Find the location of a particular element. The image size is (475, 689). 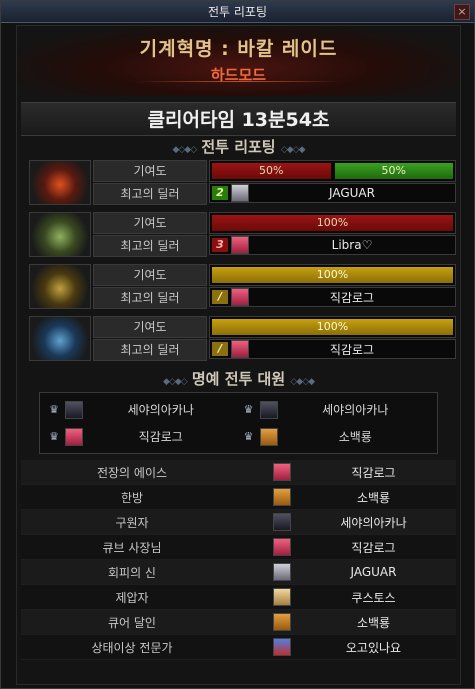

top-dealer-value: 3 Libra♡ is located at coordinates (332, 245).